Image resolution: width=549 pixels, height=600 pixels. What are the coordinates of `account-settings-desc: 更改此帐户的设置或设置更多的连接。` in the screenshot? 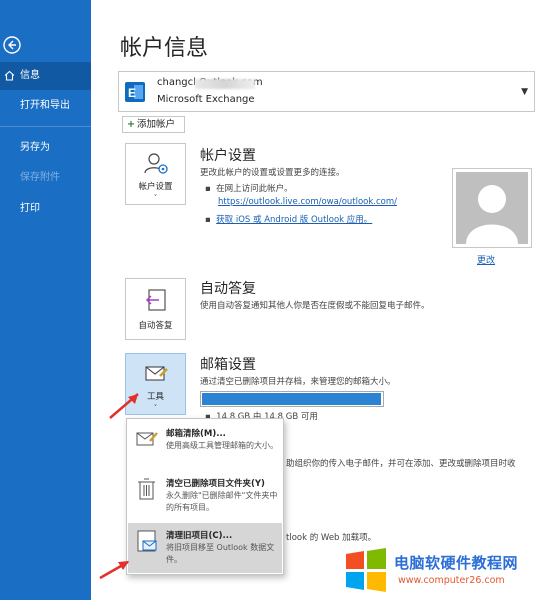 It's located at (272, 173).